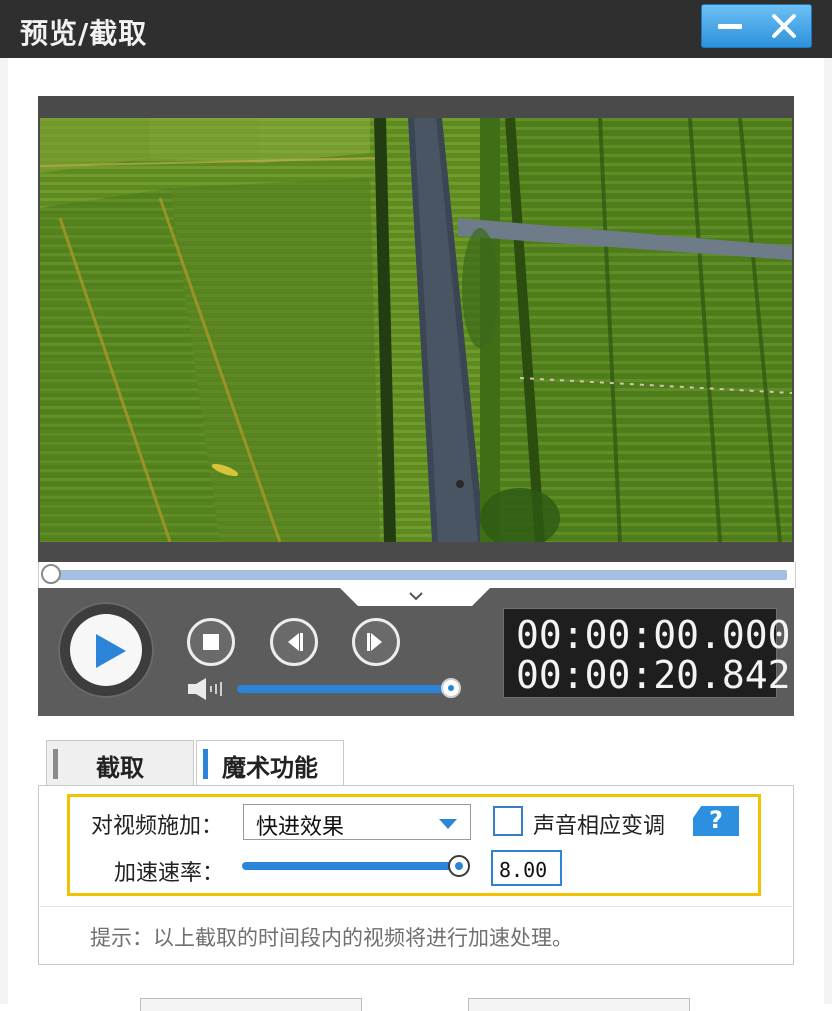  Describe the element at coordinates (653, 635) in the screenshot. I see `current-time: 00:00:00.000` at that location.